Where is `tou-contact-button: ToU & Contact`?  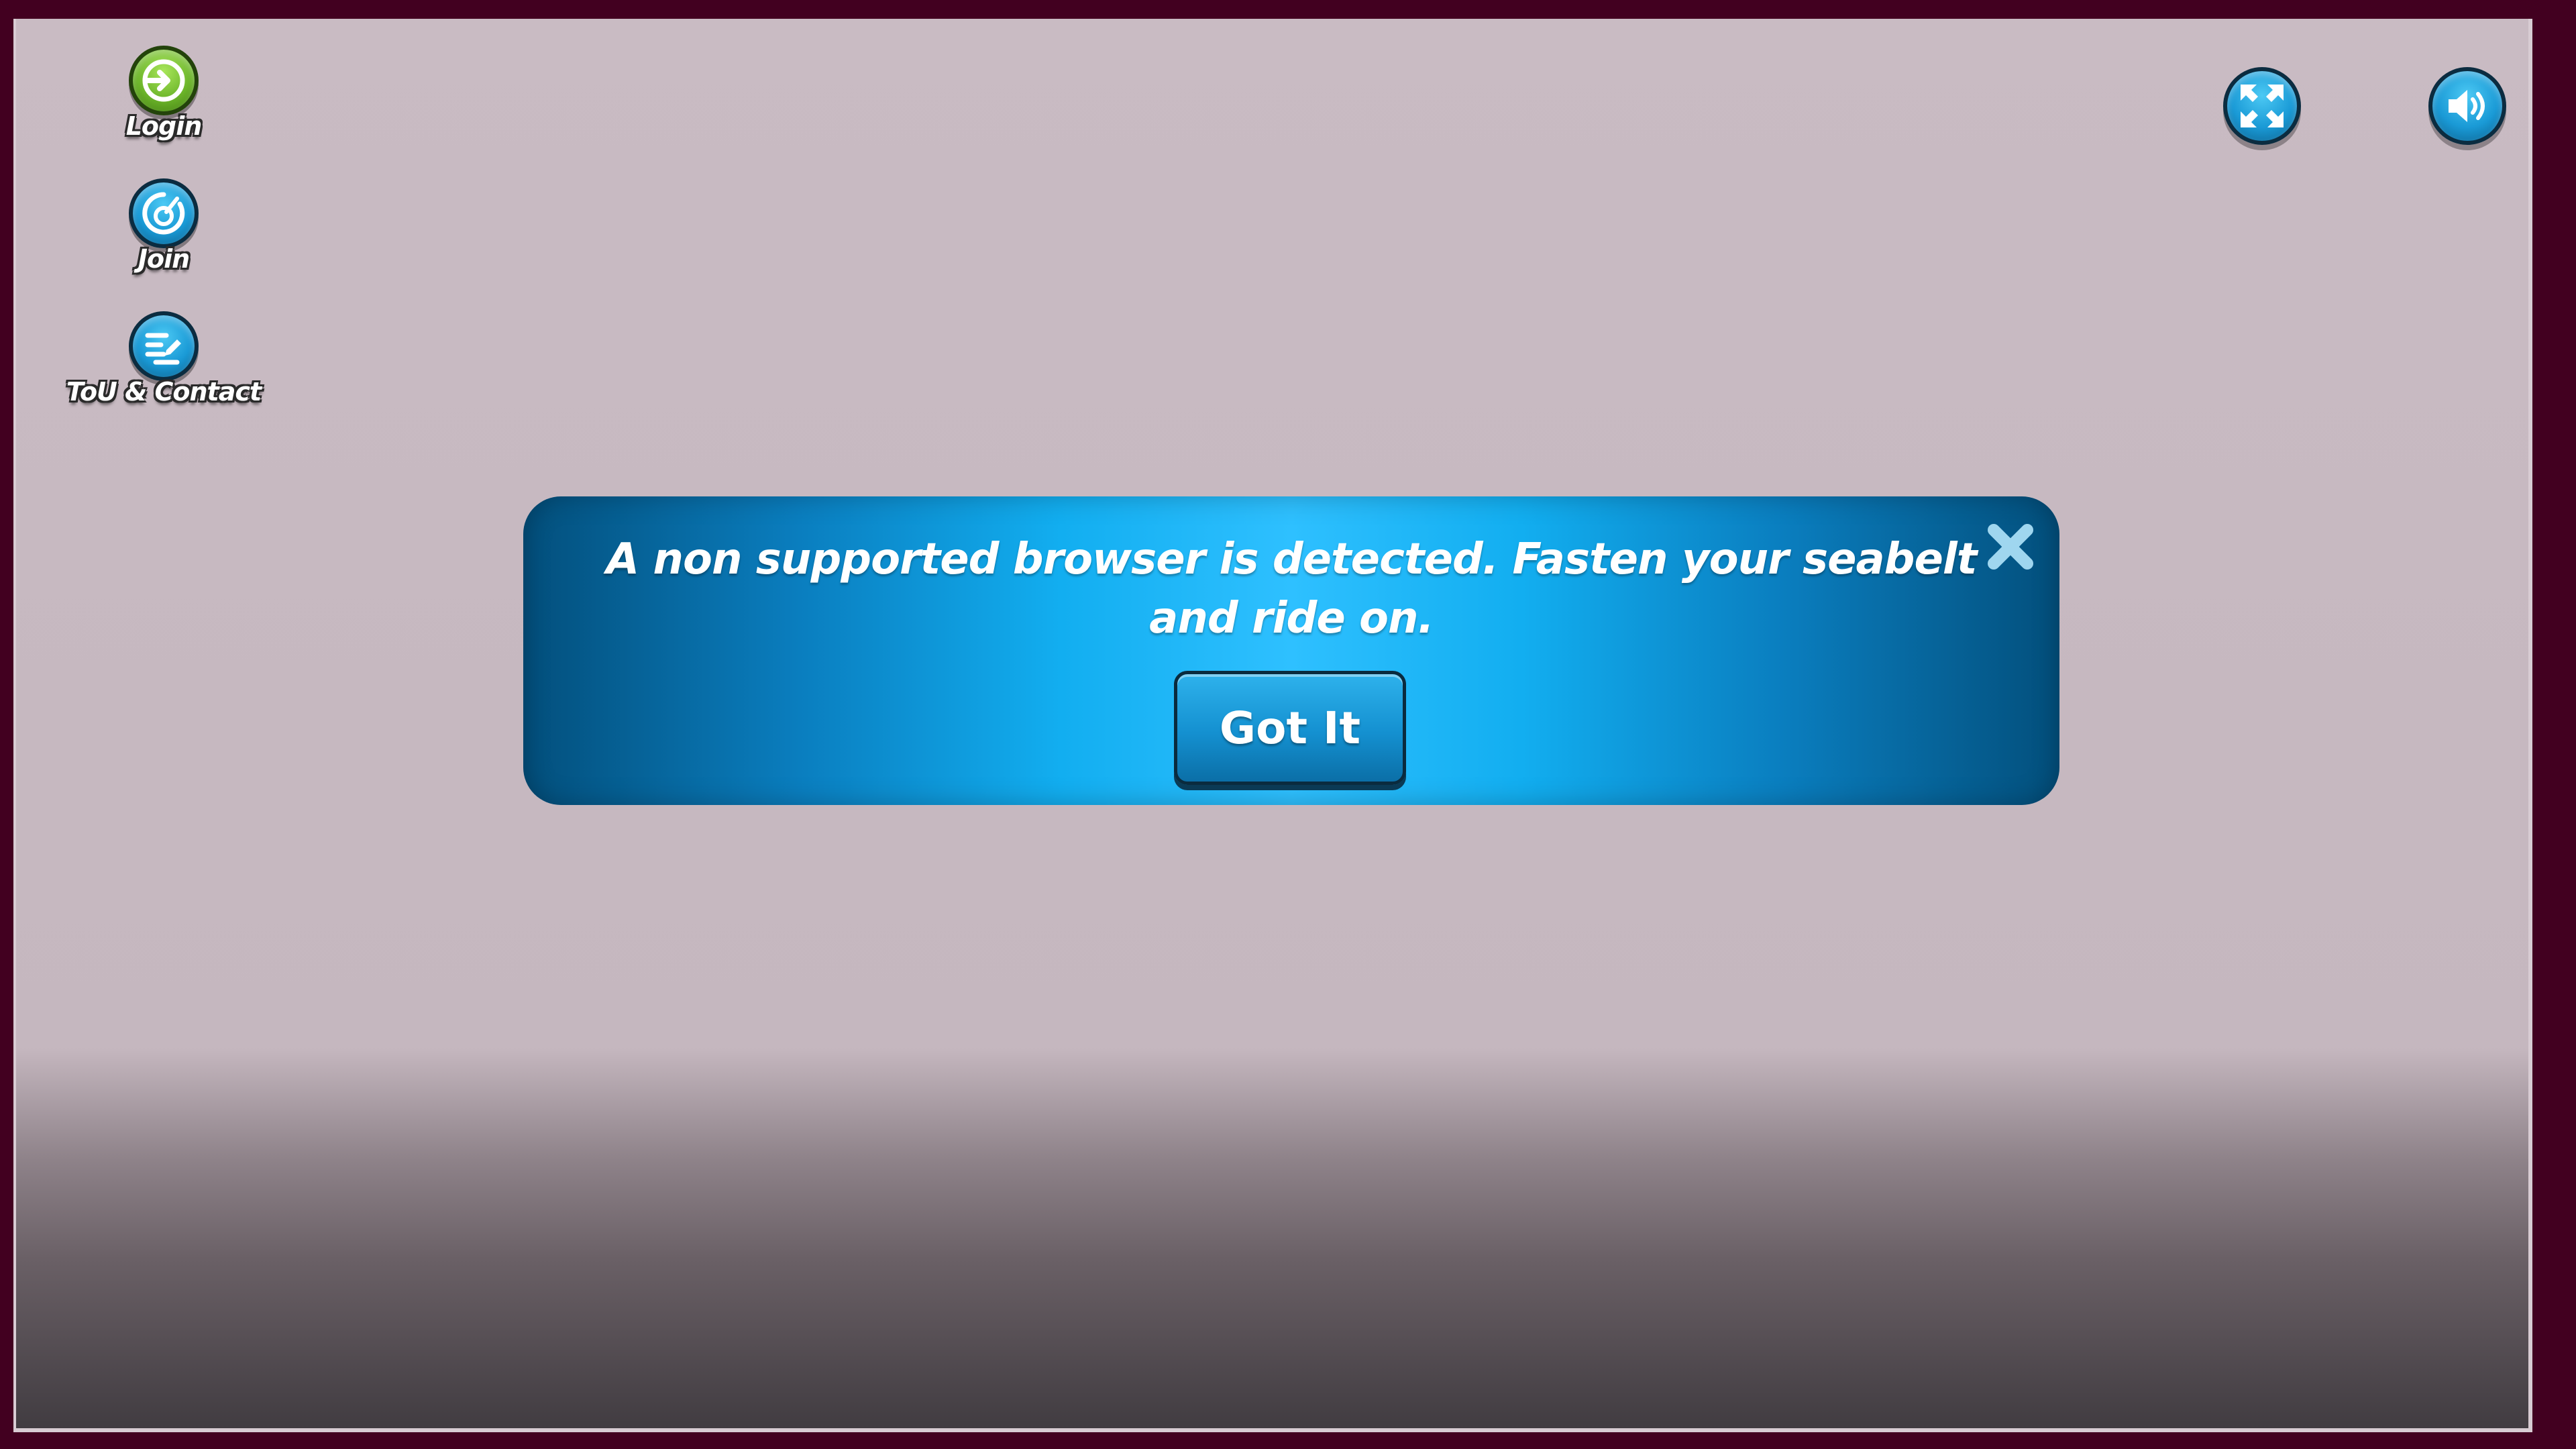
tou-contact-button: ToU & Contact is located at coordinates (163, 359).